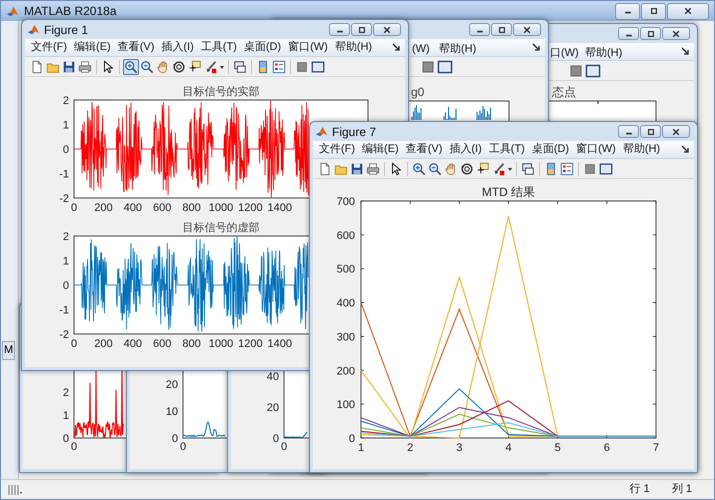 The height and width of the screenshot is (500, 715). What do you see at coordinates (640, 490) in the screenshot?
I see `status-text: 行 1` at bounding box center [640, 490].